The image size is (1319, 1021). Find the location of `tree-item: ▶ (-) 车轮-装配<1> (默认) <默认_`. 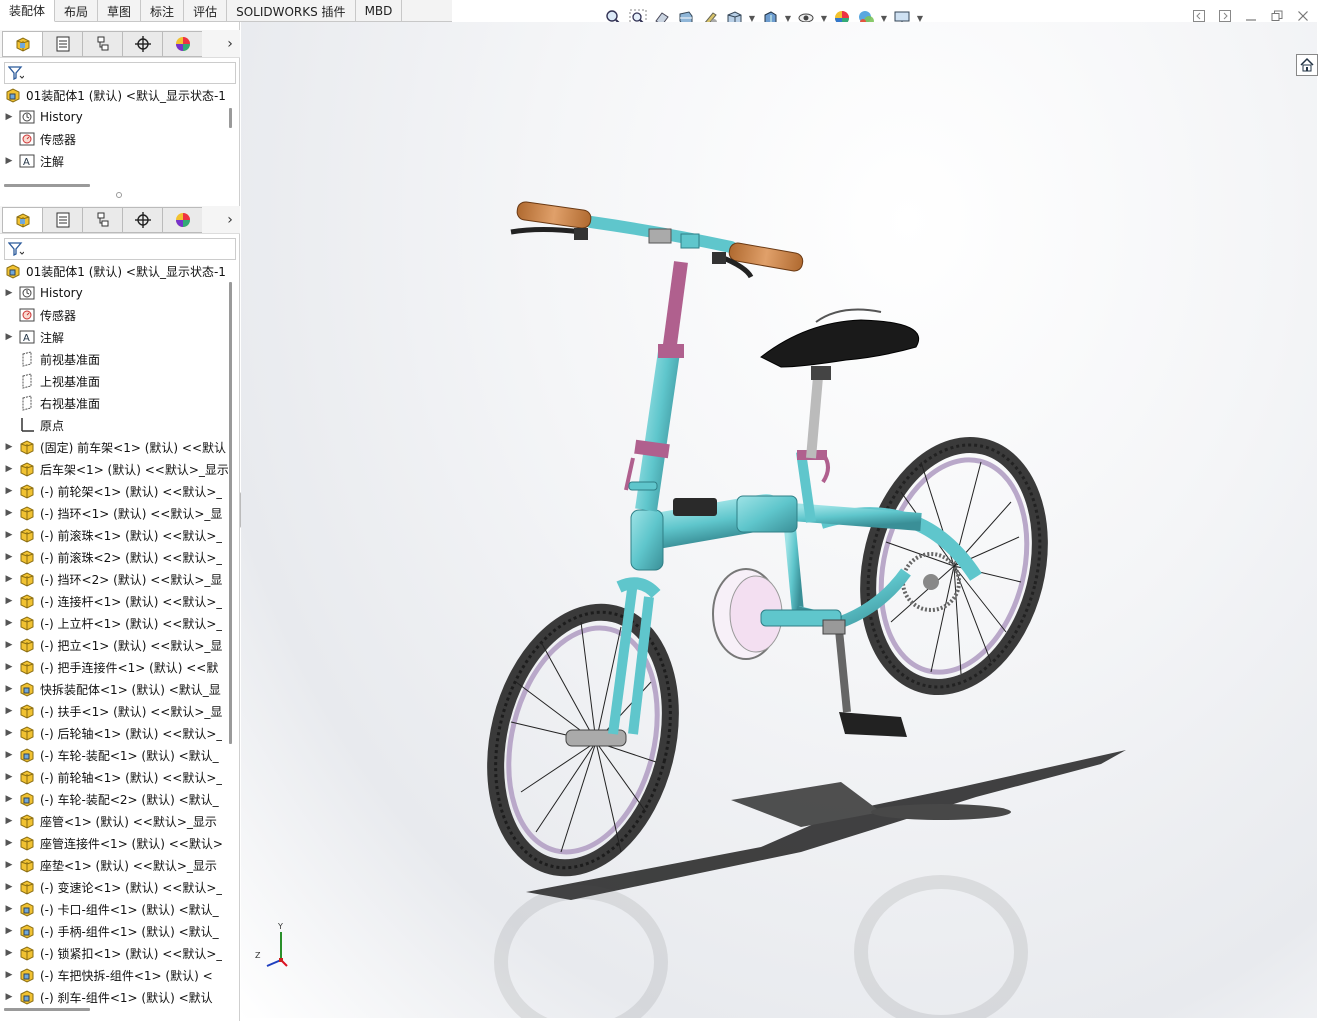

tree-item: ▶ (-) 车轮-装配<1> (默认) <默认_ is located at coordinates (114, 755).